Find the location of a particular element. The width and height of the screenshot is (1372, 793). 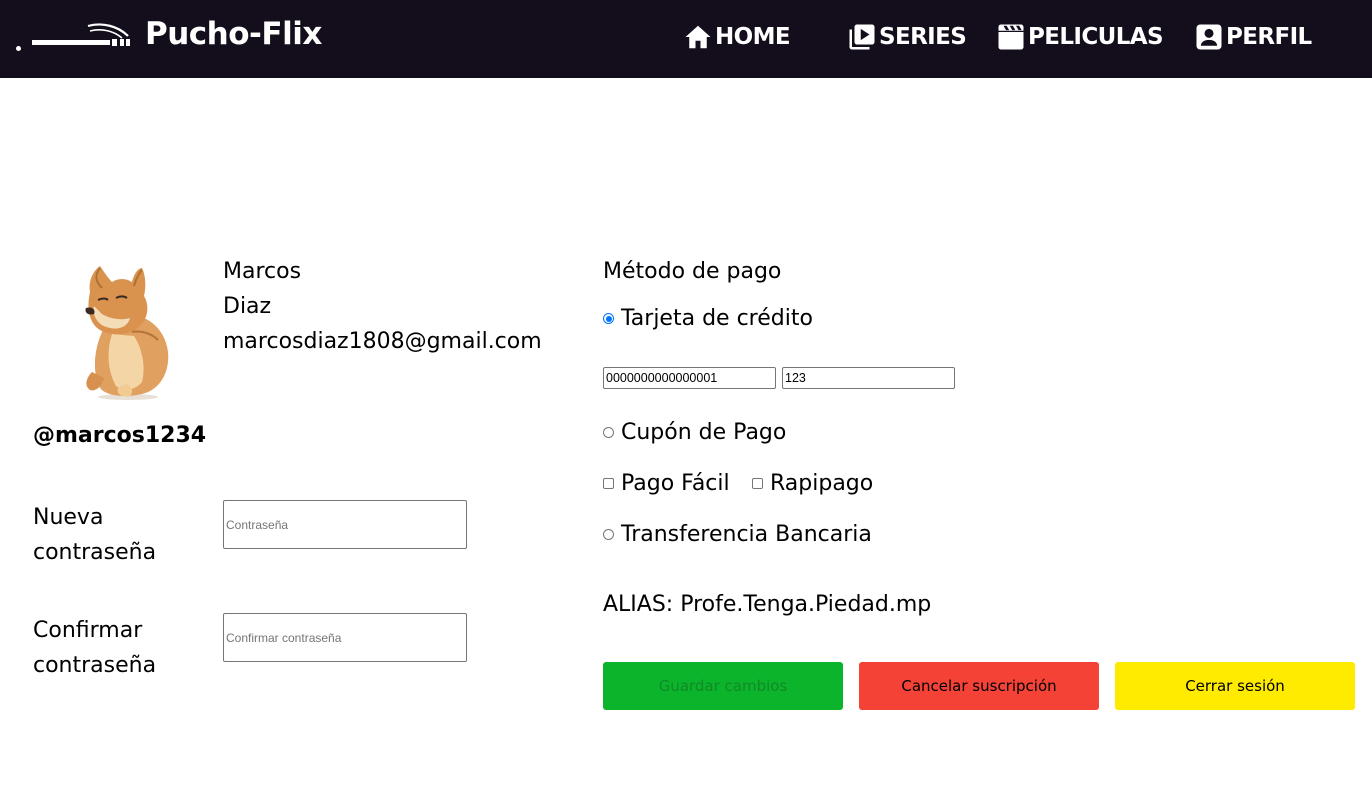

logo: Pucho-Flix is located at coordinates (174, 36).